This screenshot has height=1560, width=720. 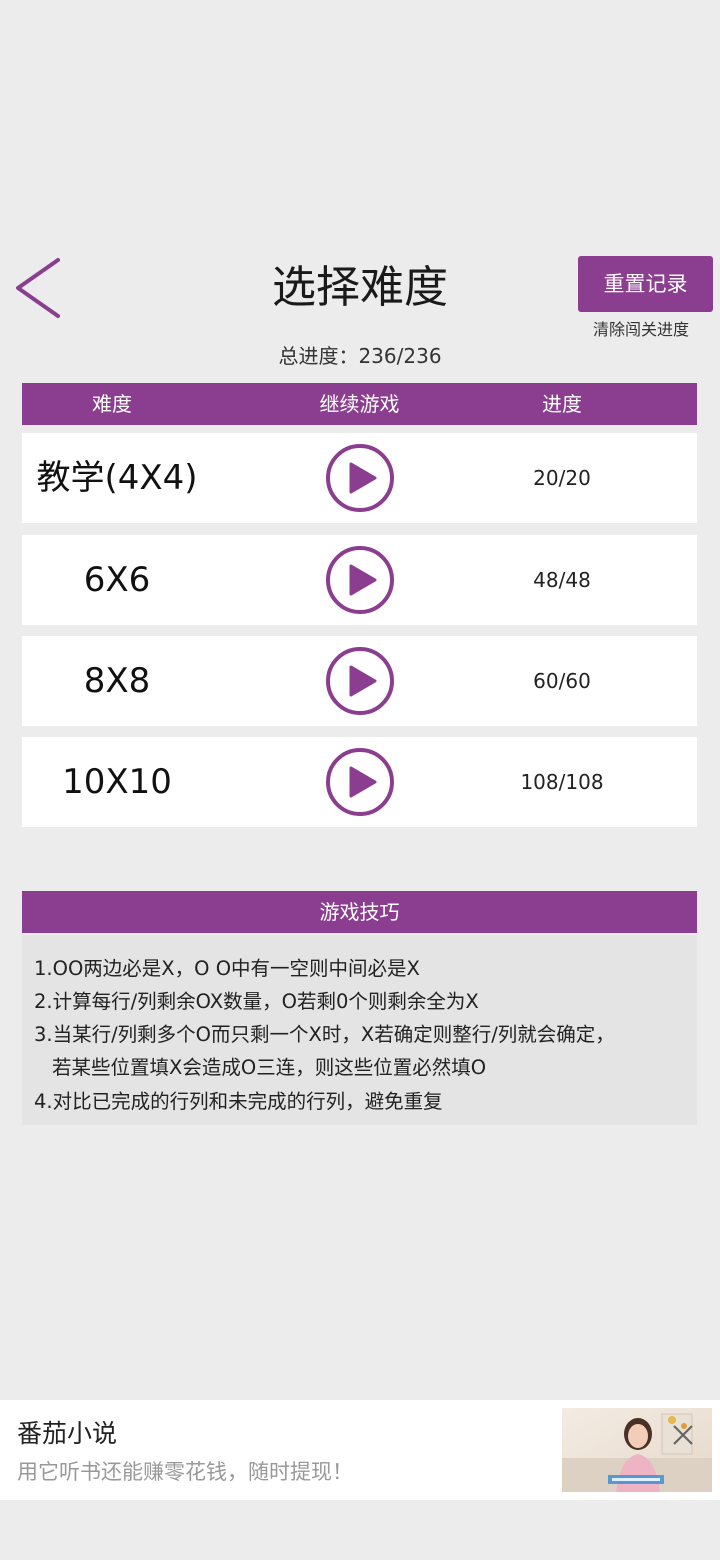 I want to click on difficulty-row-tutorial: 教学(4X4) 20/20, so click(x=359, y=478).